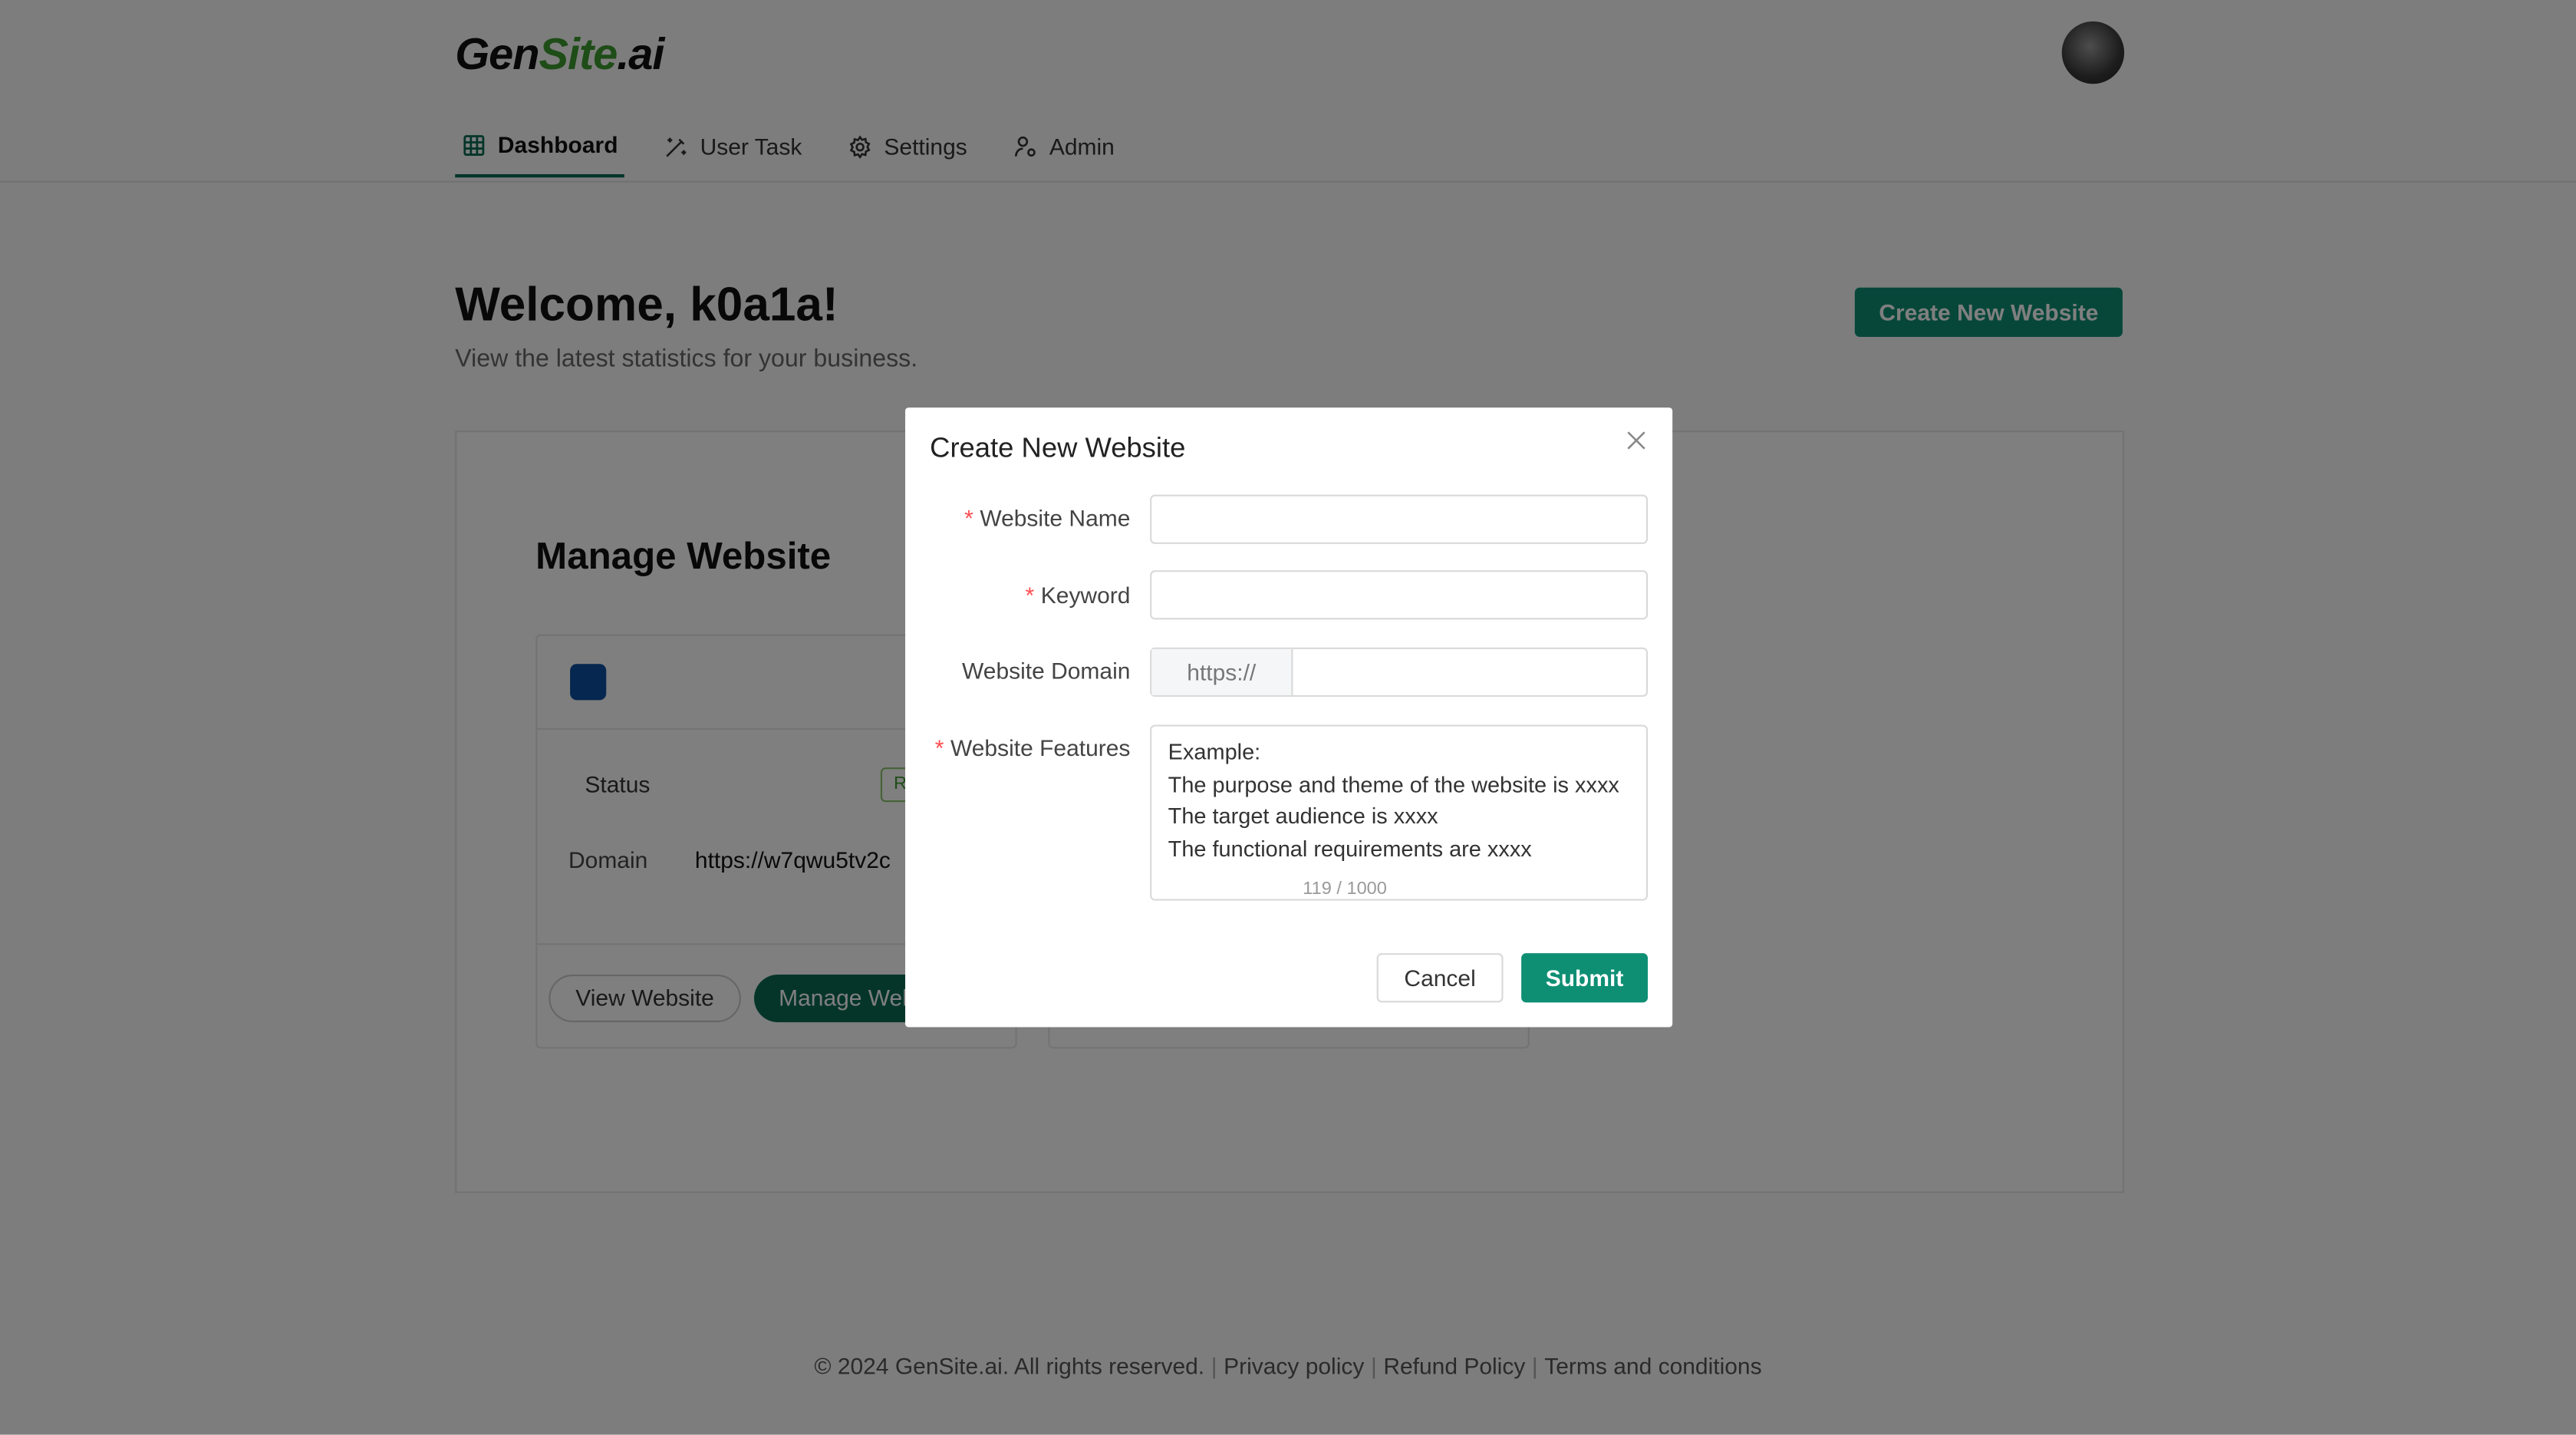 This screenshot has width=2576, height=1435. I want to click on placeholder-line: Example:, so click(1214, 751).